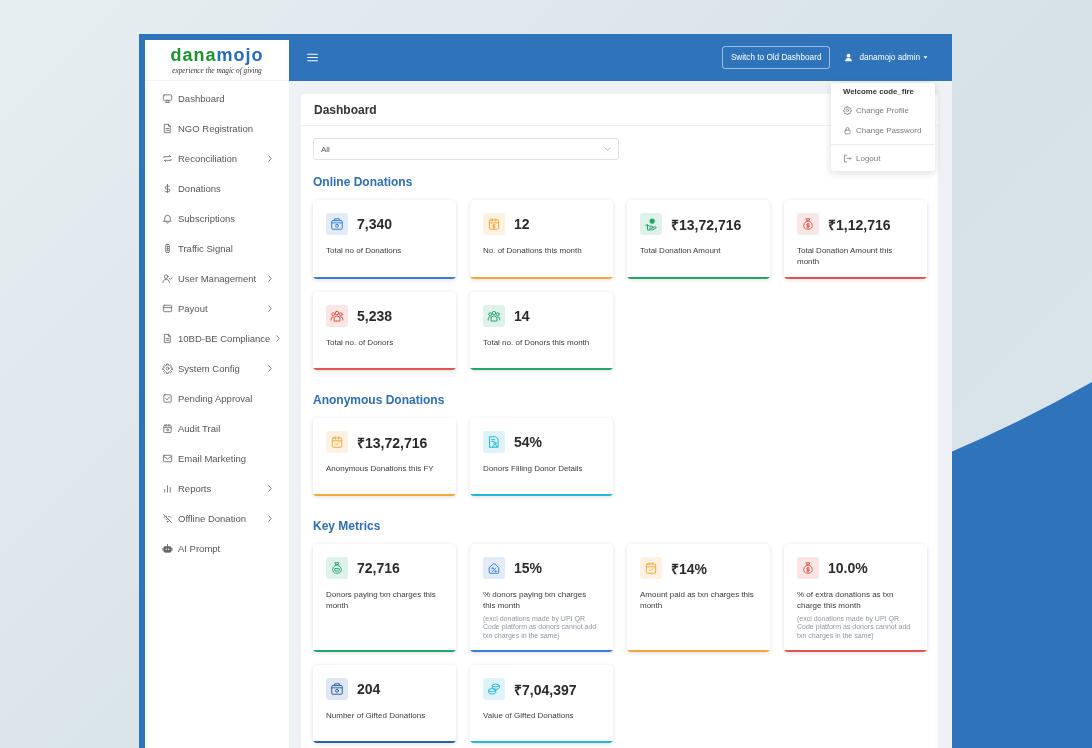 Image resolution: width=1092 pixels, height=748 pixels. I want to click on coins-icon, so click(494, 689).